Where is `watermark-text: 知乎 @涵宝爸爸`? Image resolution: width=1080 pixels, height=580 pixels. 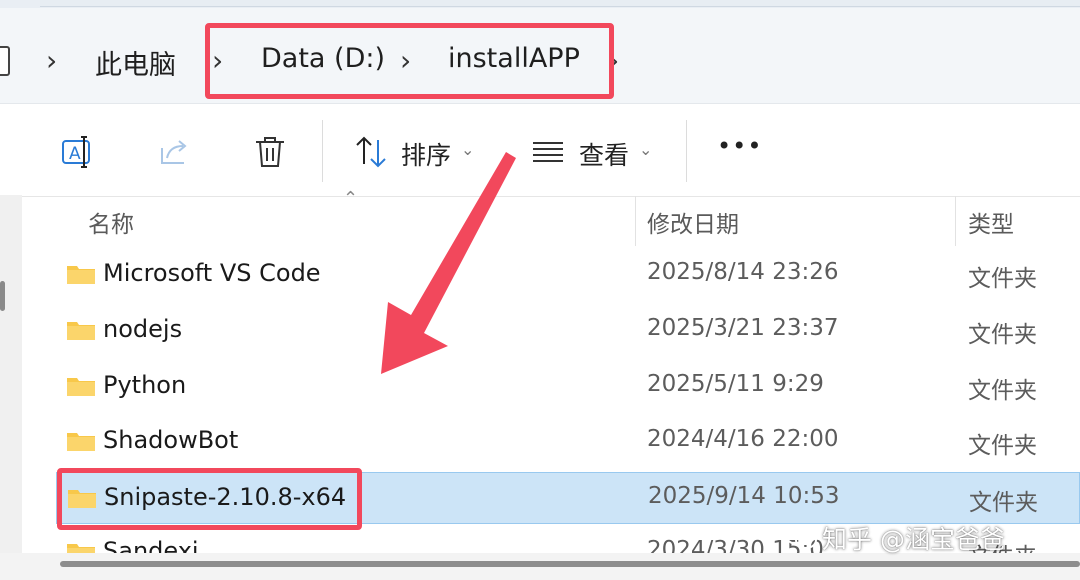 watermark-text: 知乎 @涵宝爸爸 is located at coordinates (913, 539).